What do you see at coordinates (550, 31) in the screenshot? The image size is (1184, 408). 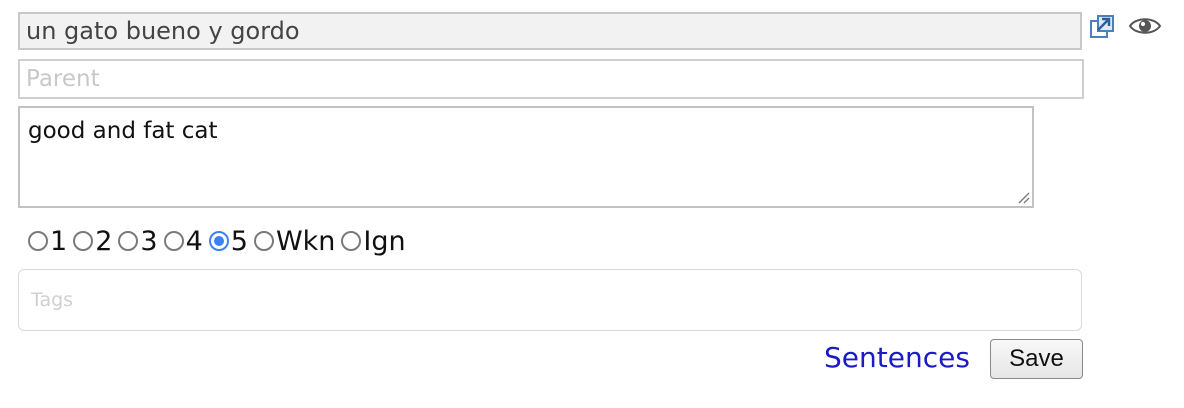 I see `term-input` at bounding box center [550, 31].